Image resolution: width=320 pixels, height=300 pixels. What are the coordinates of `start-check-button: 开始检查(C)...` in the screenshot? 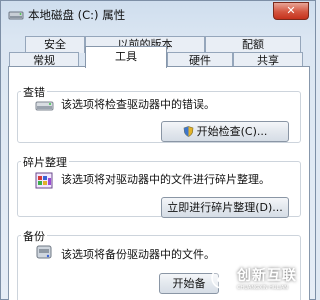 It's located at (225, 131).